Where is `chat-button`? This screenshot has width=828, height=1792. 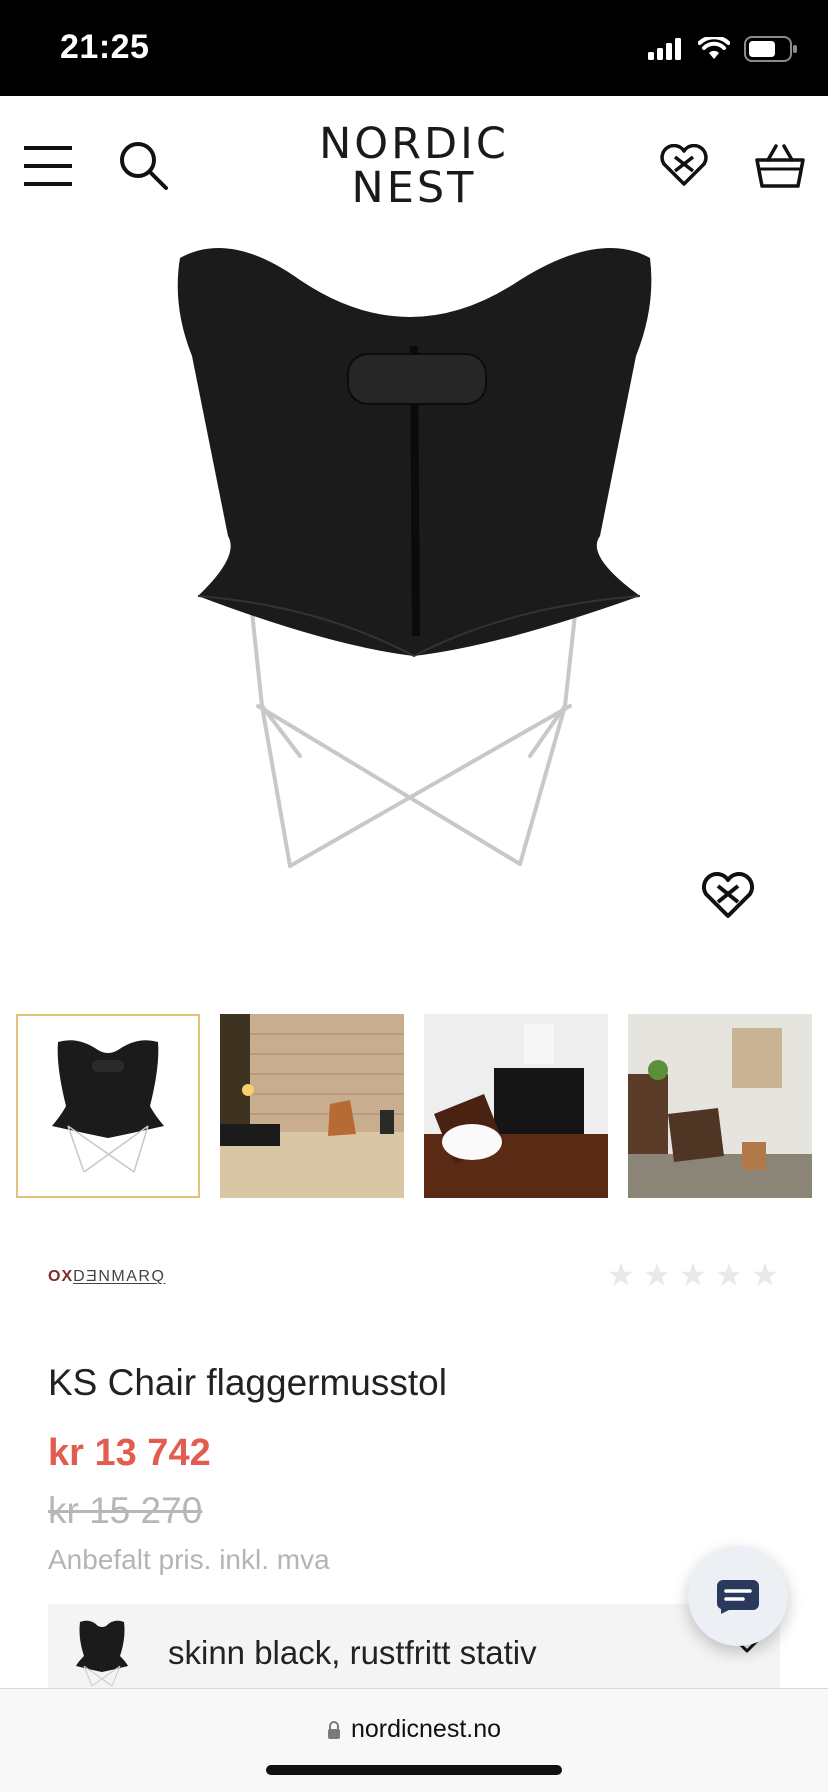
chat-button is located at coordinates (738, 1596).